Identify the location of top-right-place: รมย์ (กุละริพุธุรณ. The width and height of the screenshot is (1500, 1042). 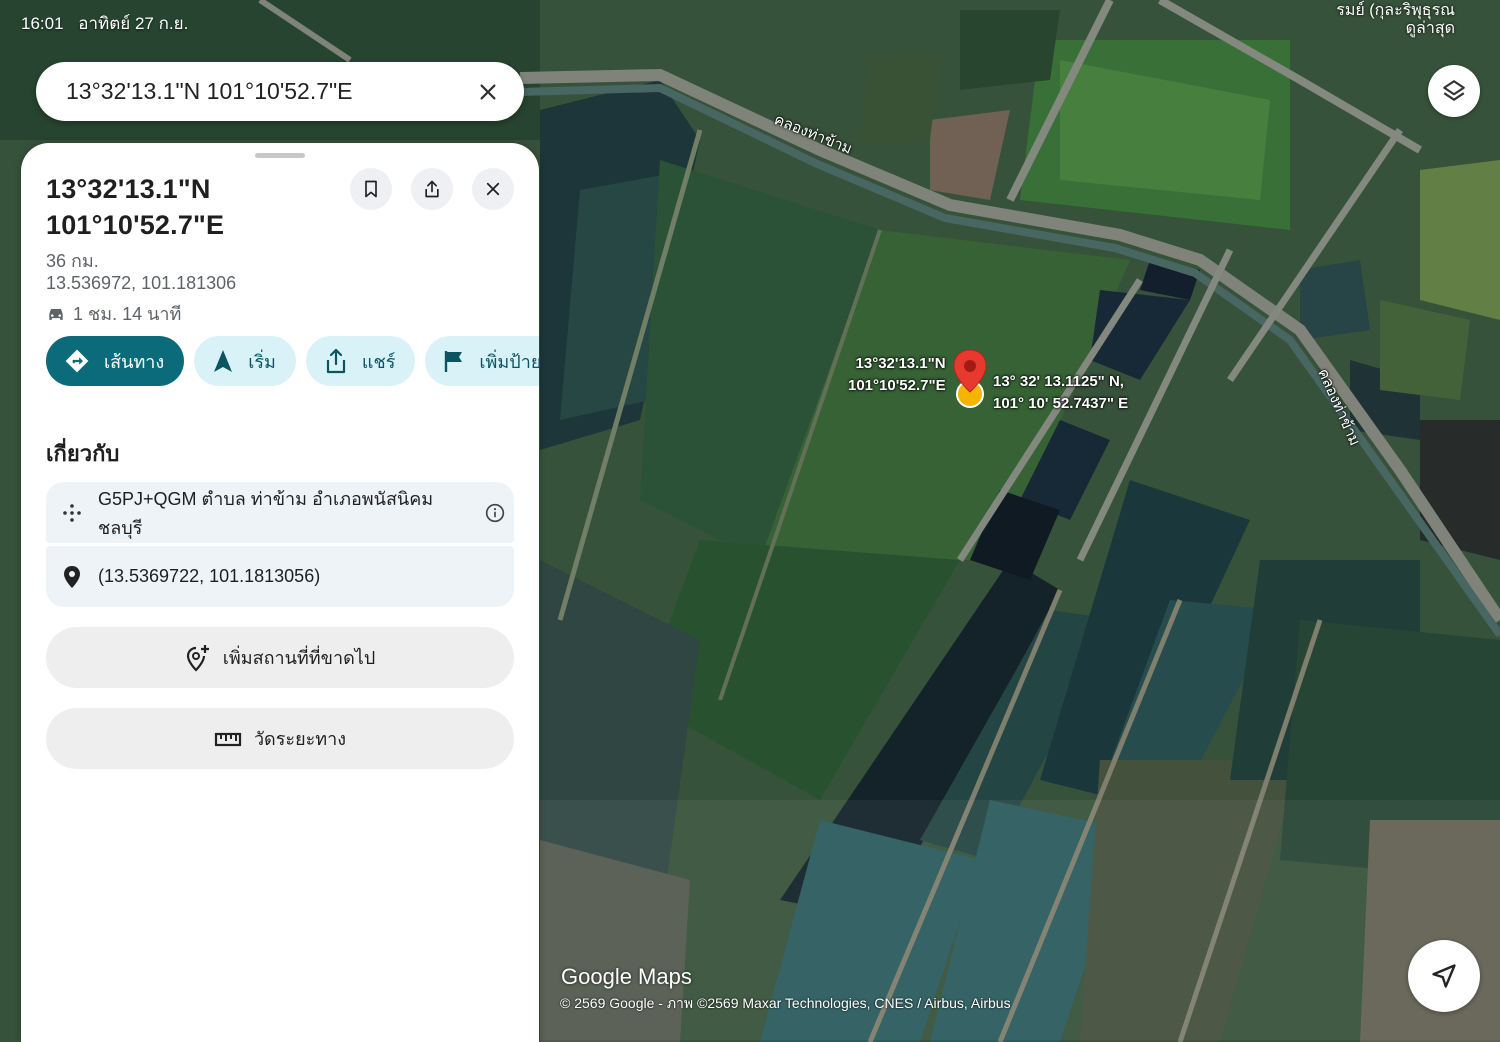
(1395, 10).